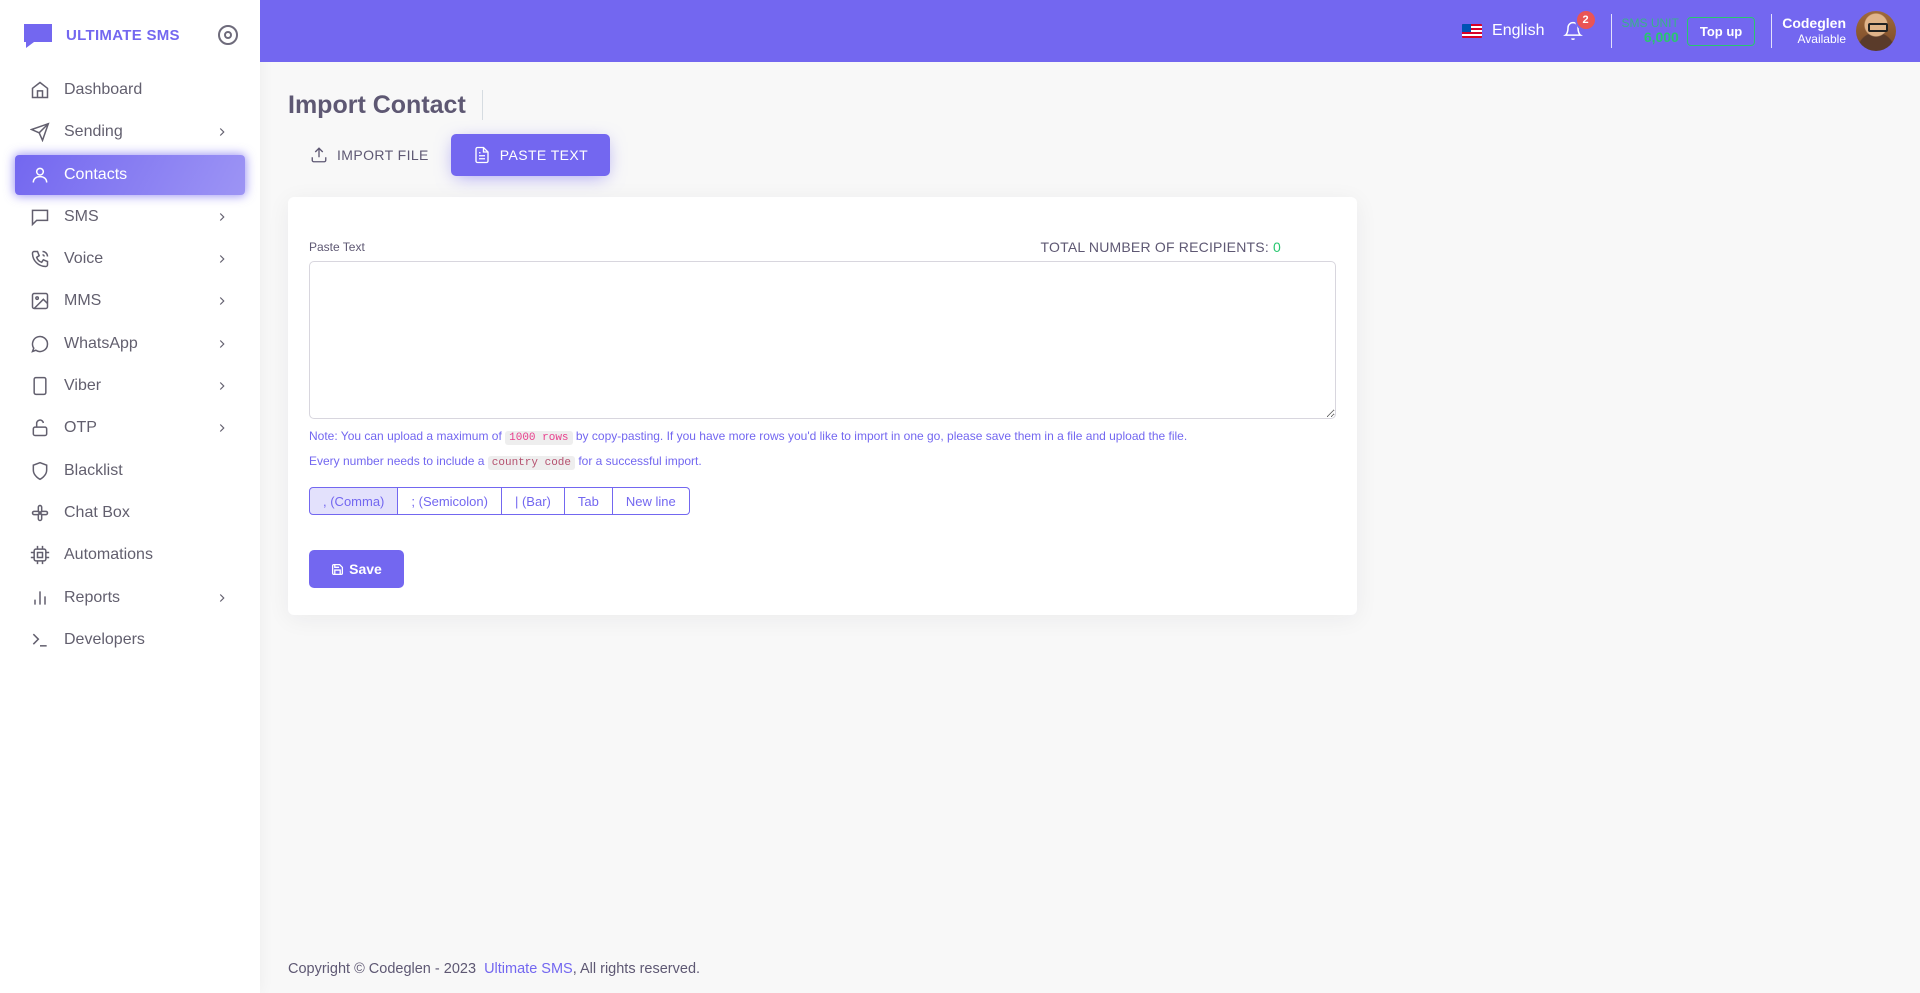 The width and height of the screenshot is (1920, 993). Describe the element at coordinates (383, 155) in the screenshot. I see `tab-label: IMPORT FILE` at that location.